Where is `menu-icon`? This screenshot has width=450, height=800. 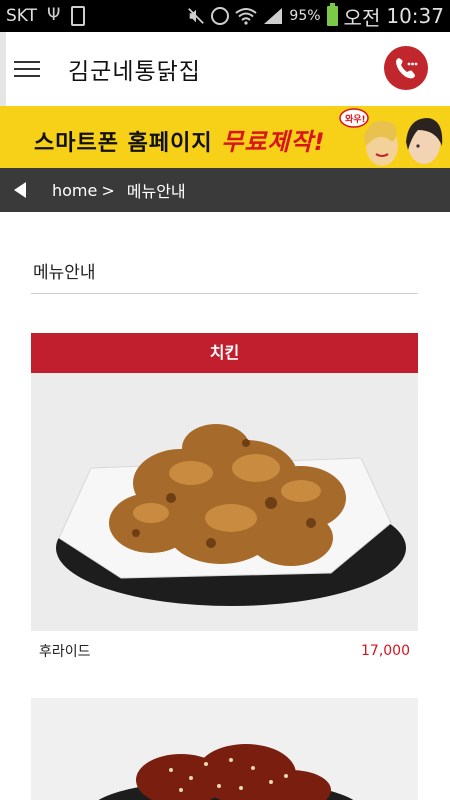
menu-icon is located at coordinates (27, 69).